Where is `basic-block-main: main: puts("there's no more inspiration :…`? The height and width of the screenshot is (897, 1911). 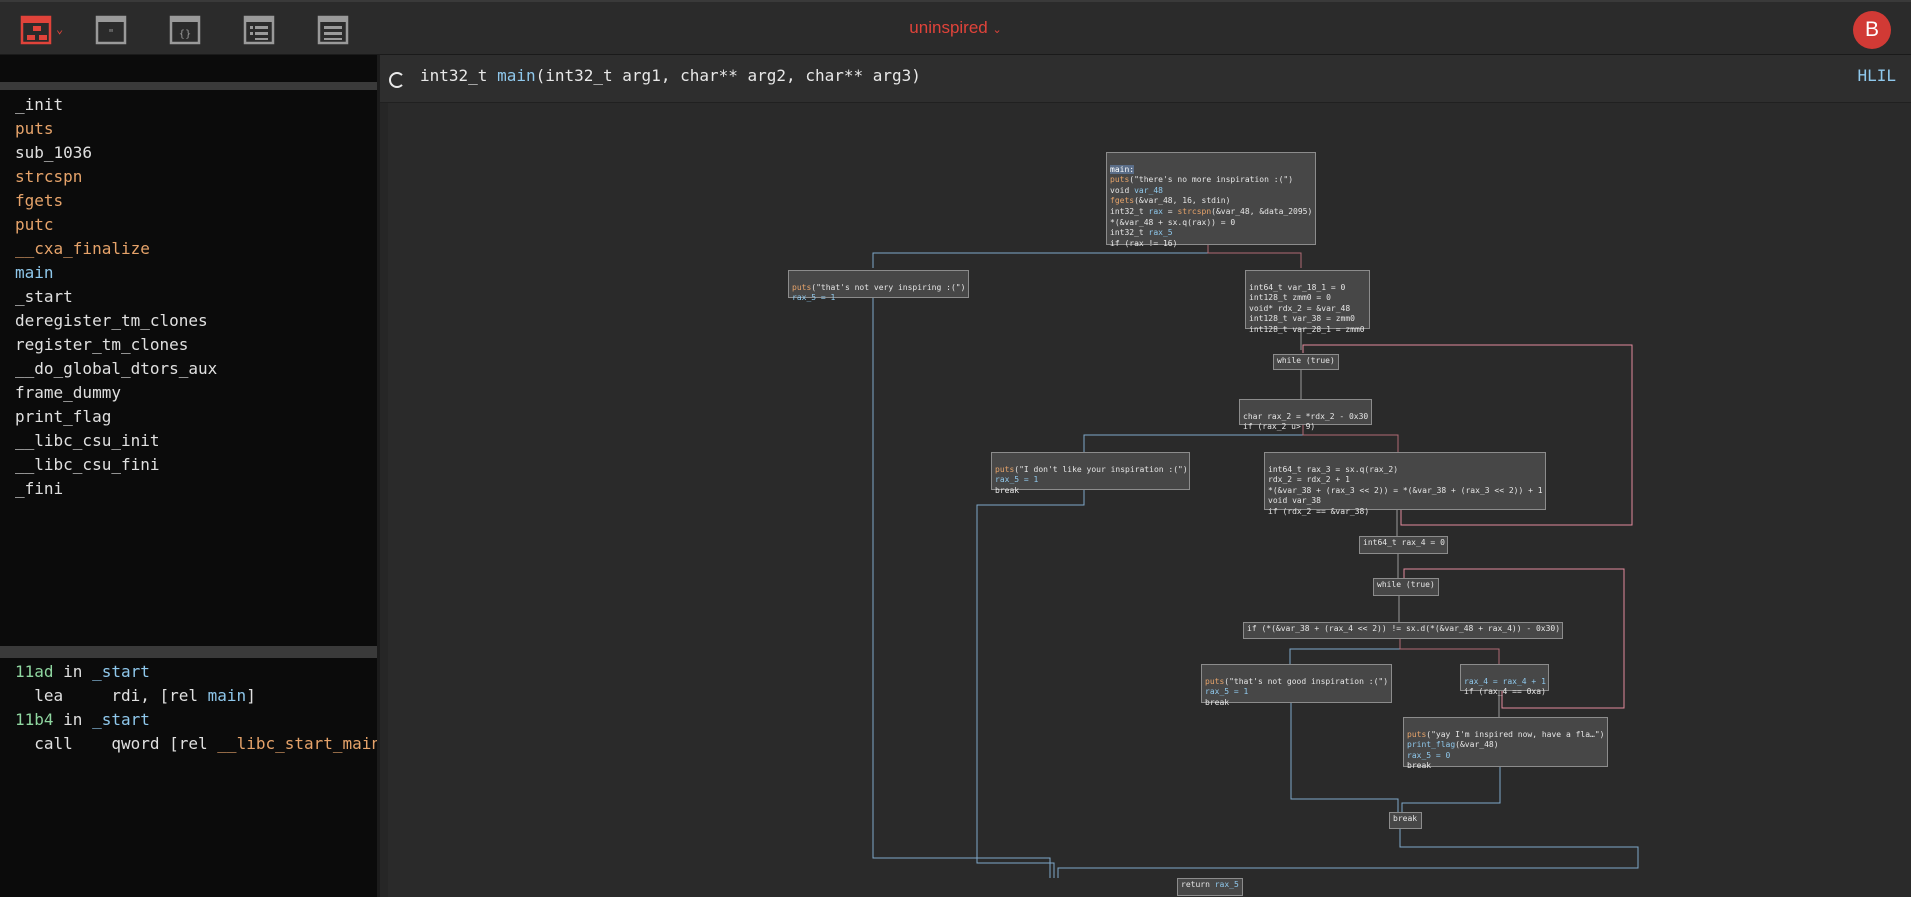
basic-block-main: main: puts("there's no more inspiration :… is located at coordinates (1211, 200).